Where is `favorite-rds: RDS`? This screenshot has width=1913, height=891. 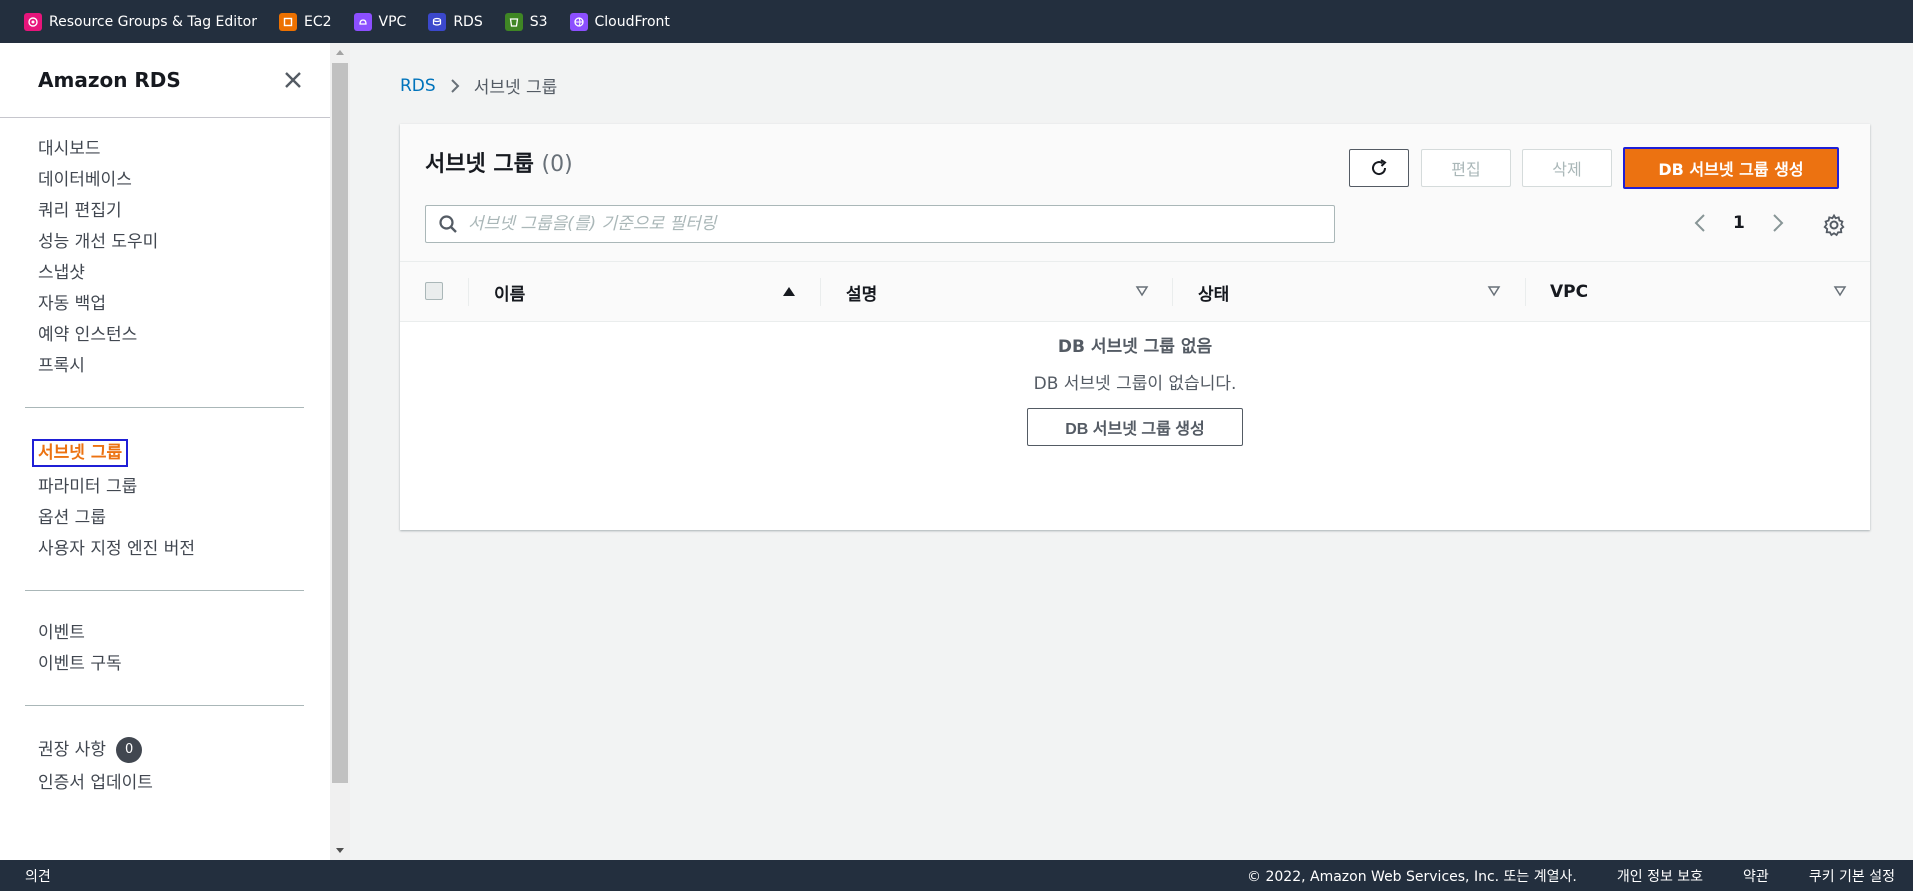
favorite-rds: RDS is located at coordinates (455, 21).